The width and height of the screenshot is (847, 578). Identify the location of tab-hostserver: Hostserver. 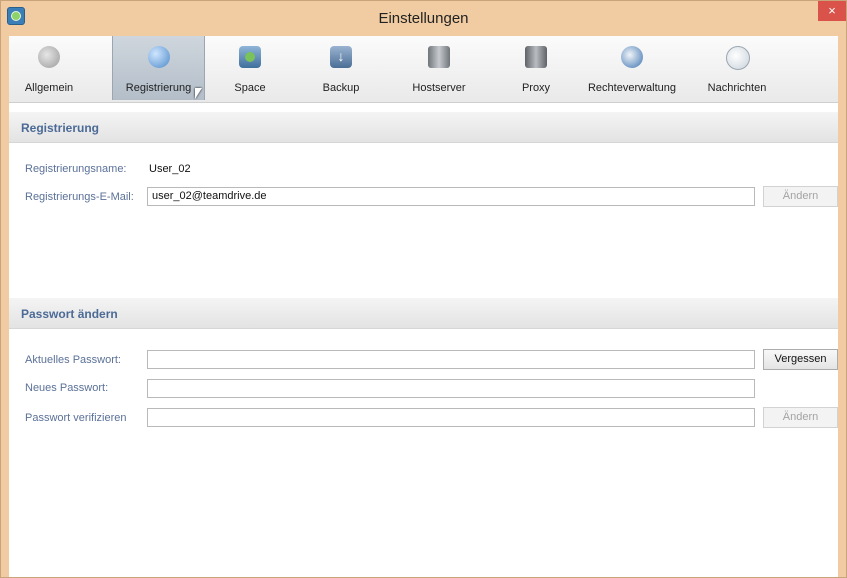
(439, 68).